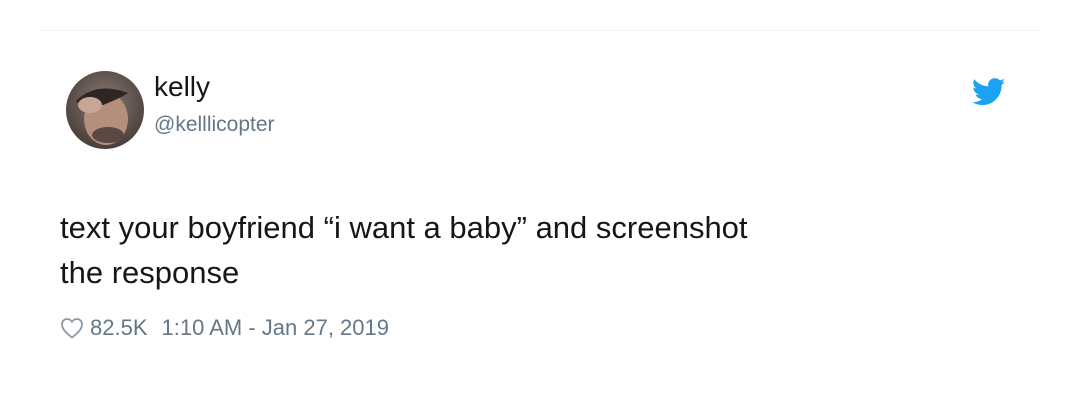  I want to click on twitter-bird-icon, so click(988, 92).